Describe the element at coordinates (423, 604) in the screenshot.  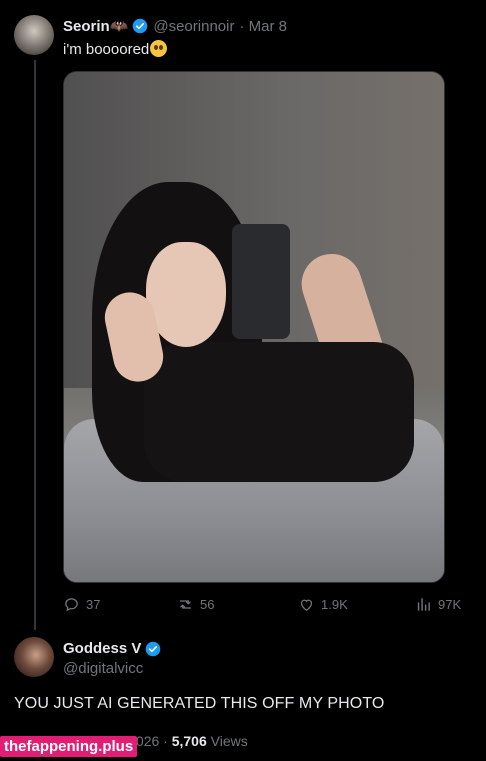
I see `views-icon` at that location.